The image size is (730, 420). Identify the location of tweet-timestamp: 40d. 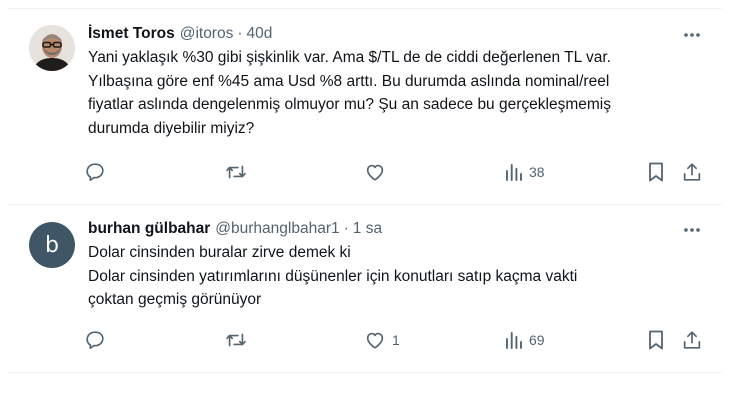
(260, 34).